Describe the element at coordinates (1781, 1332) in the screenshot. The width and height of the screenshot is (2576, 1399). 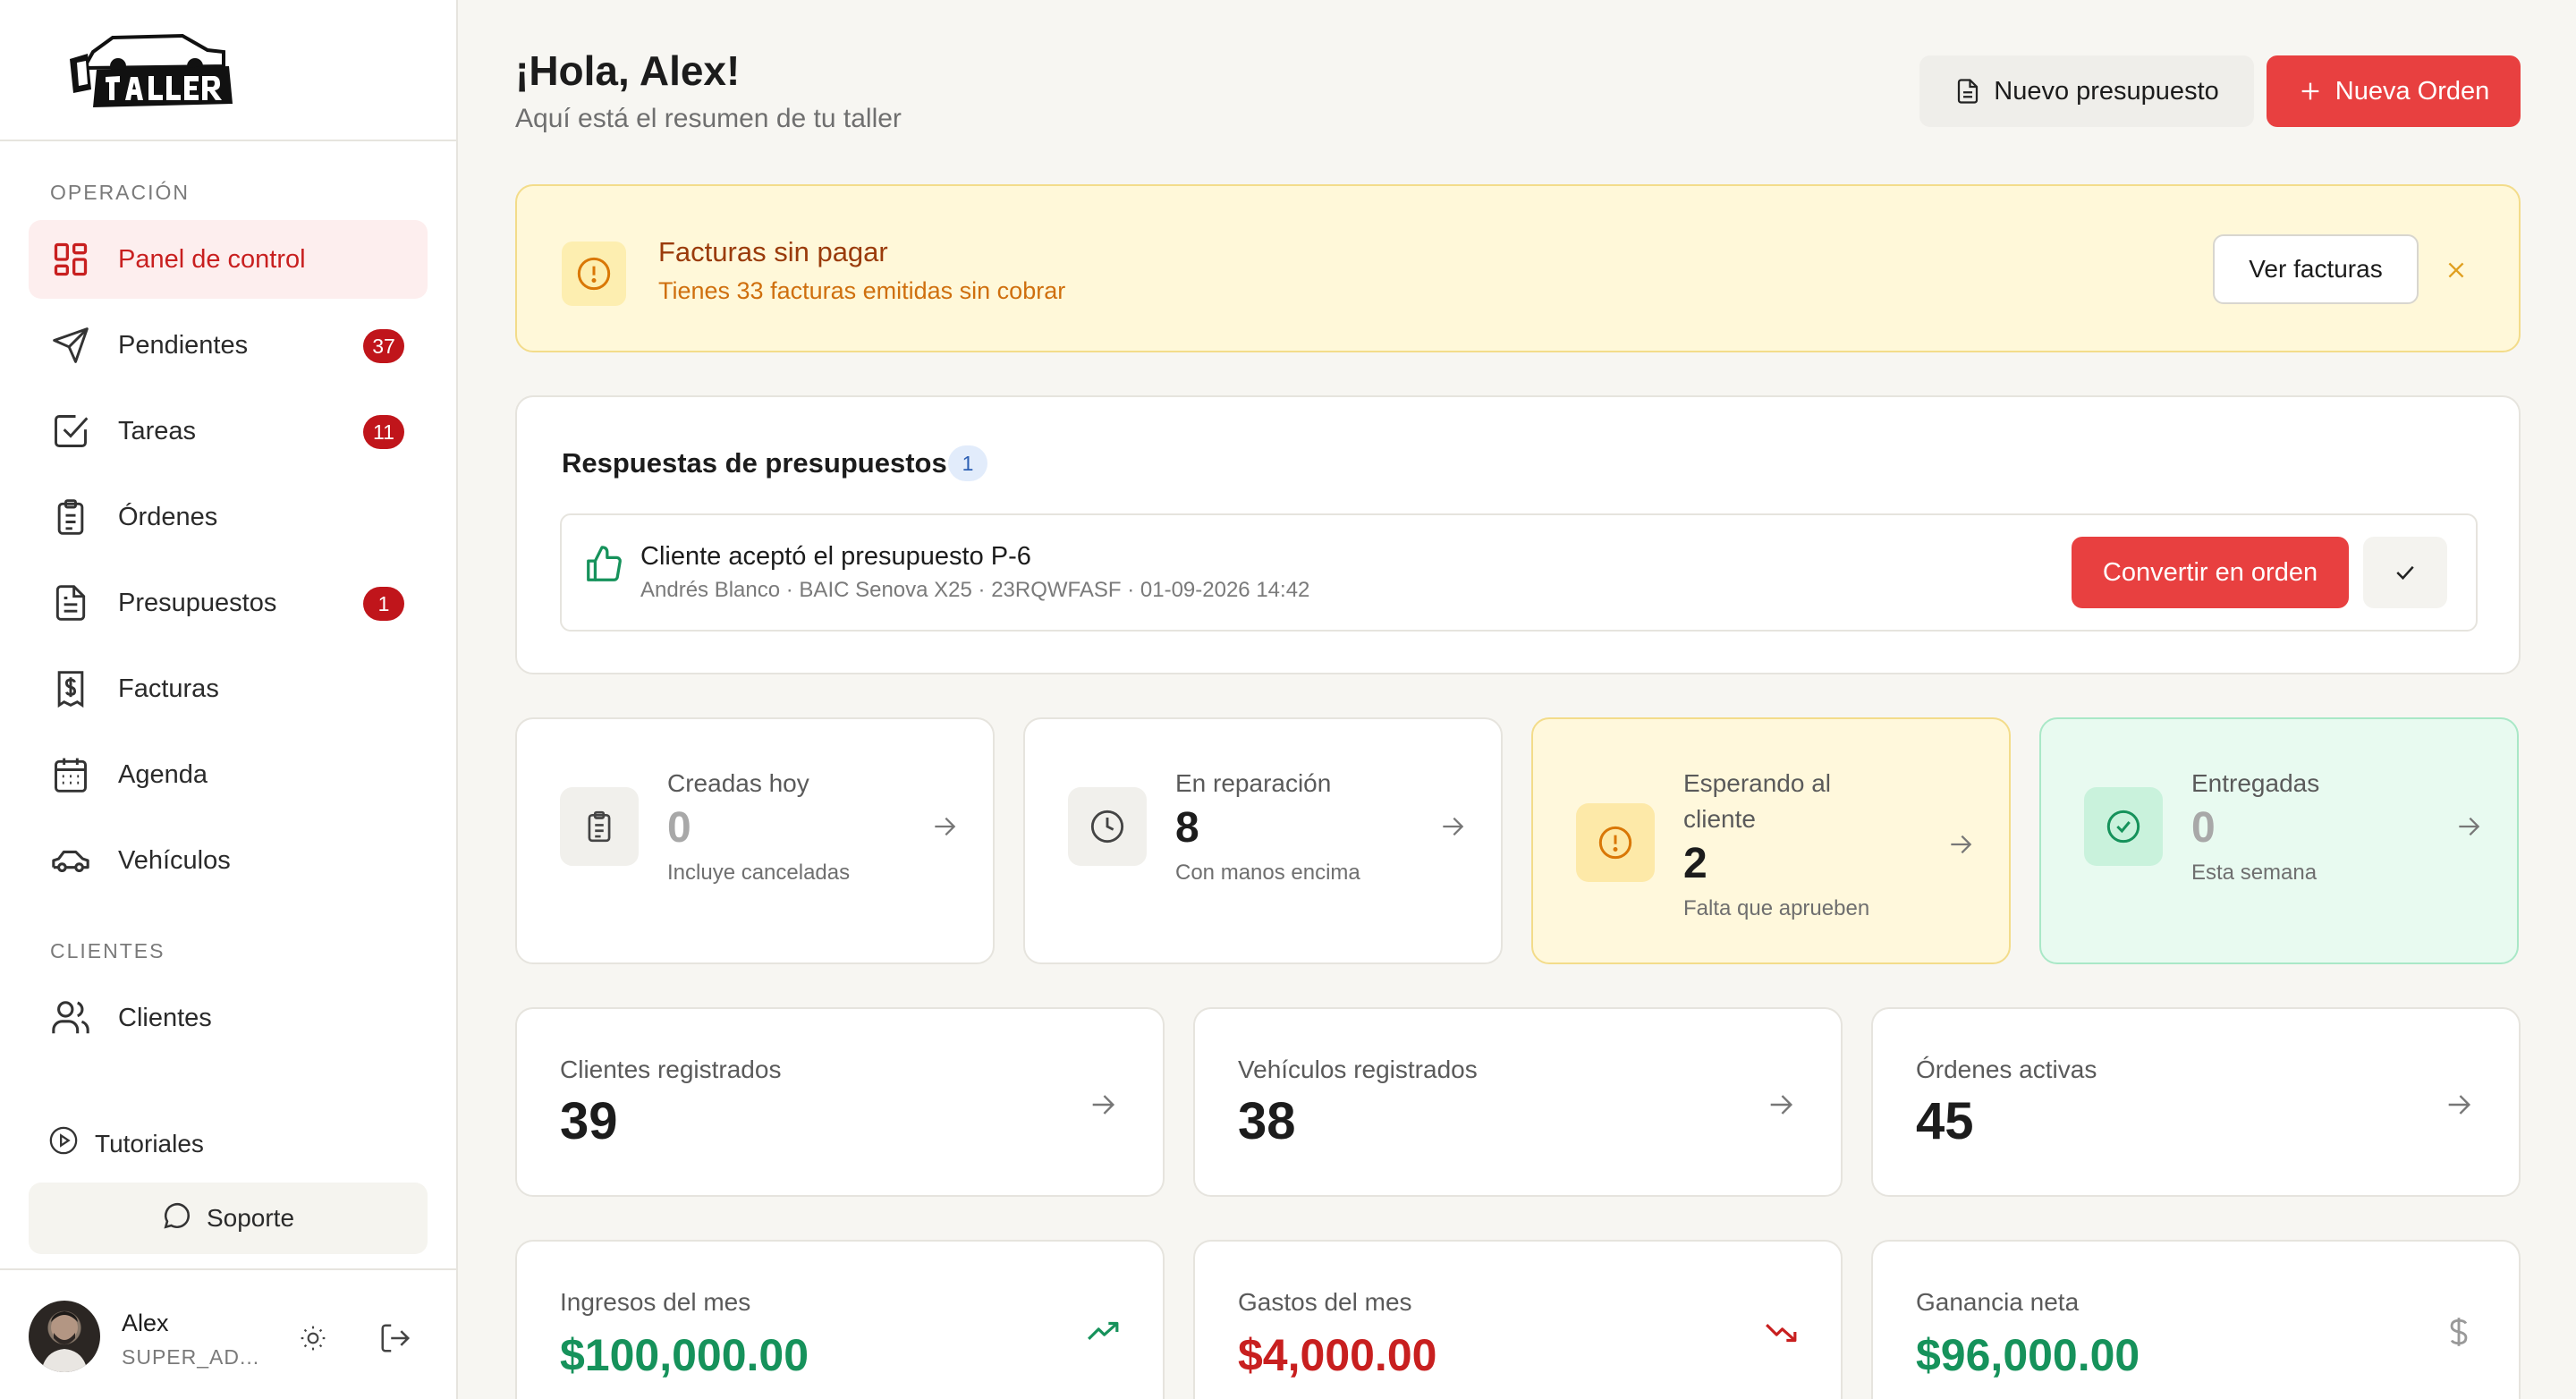
I see `trending-down-icon` at that location.